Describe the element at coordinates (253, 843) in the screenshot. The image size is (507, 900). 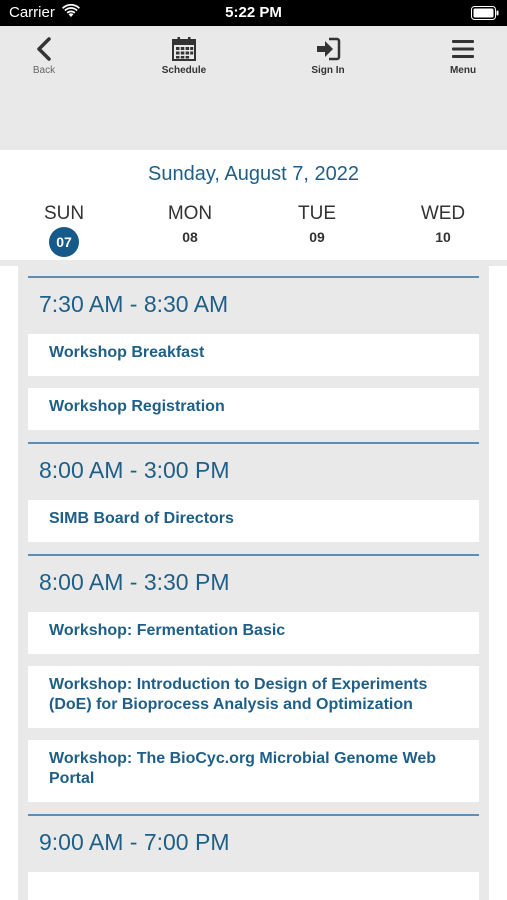
I see `time-slot-header: 9:00 AM - 7:00 PM` at that location.